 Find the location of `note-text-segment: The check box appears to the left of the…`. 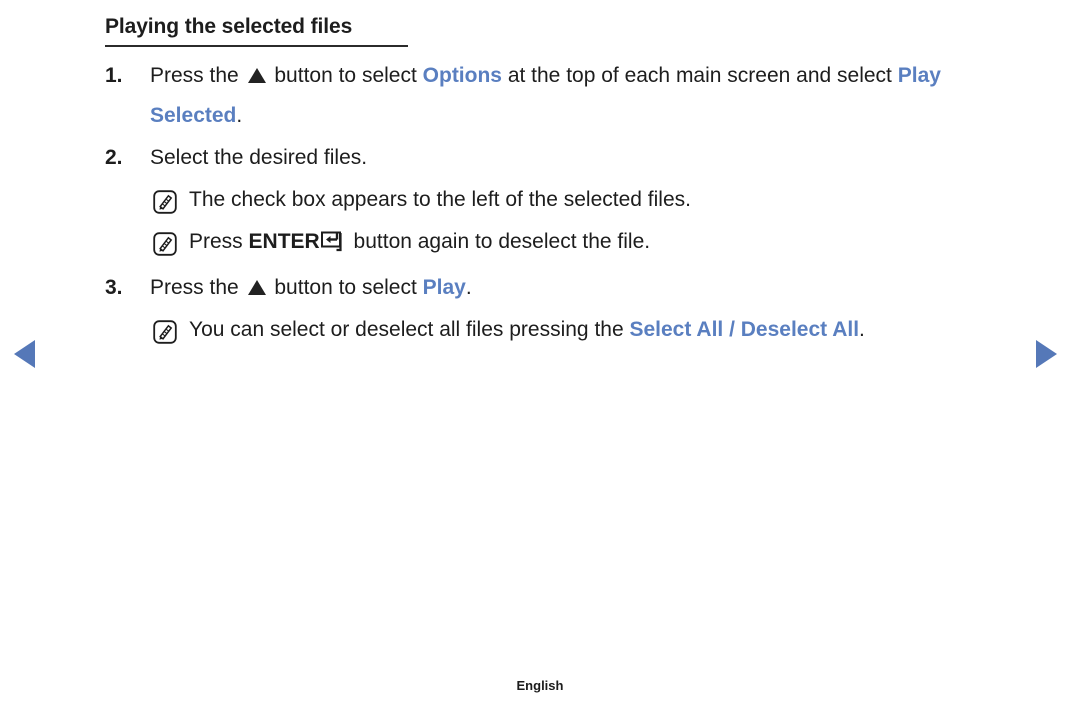

note-text-segment: The check box appears to the left of the… is located at coordinates (440, 199).